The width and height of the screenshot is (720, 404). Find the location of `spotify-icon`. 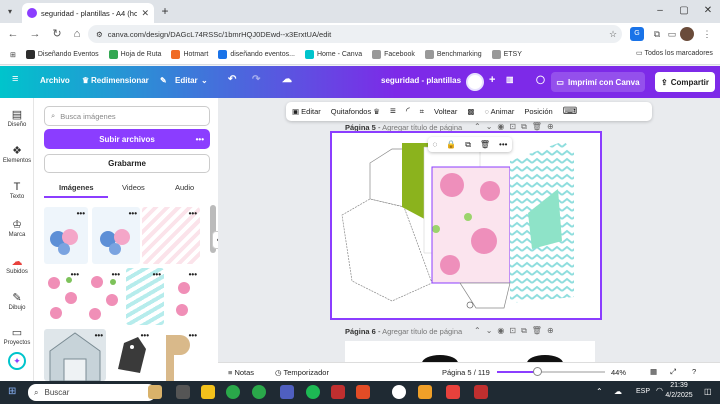

spotify-icon is located at coordinates (313, 392).